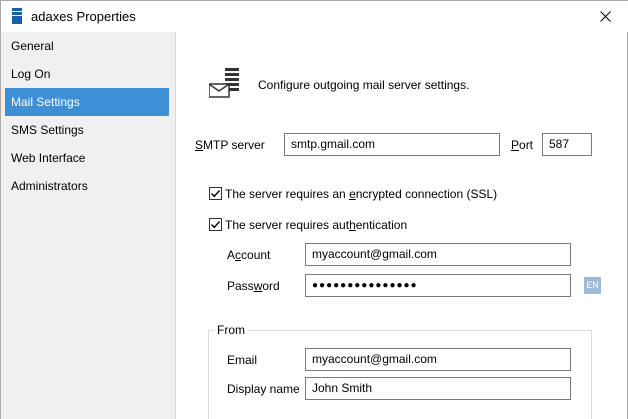  I want to click on input-language-badge: EN, so click(592, 285).